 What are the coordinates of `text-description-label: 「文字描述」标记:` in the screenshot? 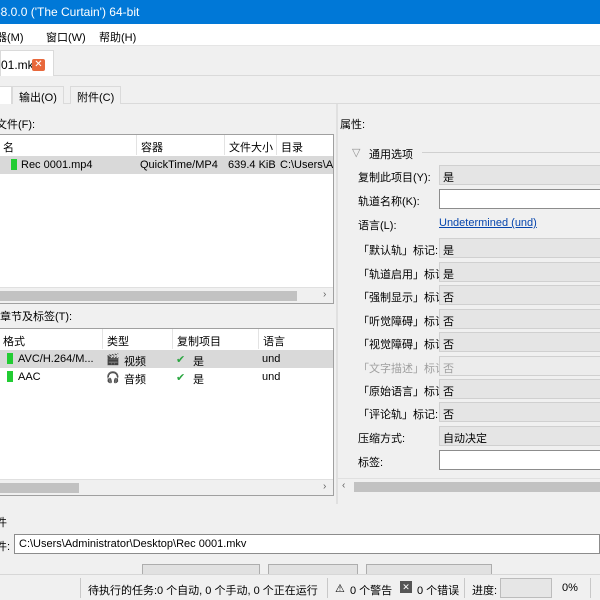 It's located at (404, 369).